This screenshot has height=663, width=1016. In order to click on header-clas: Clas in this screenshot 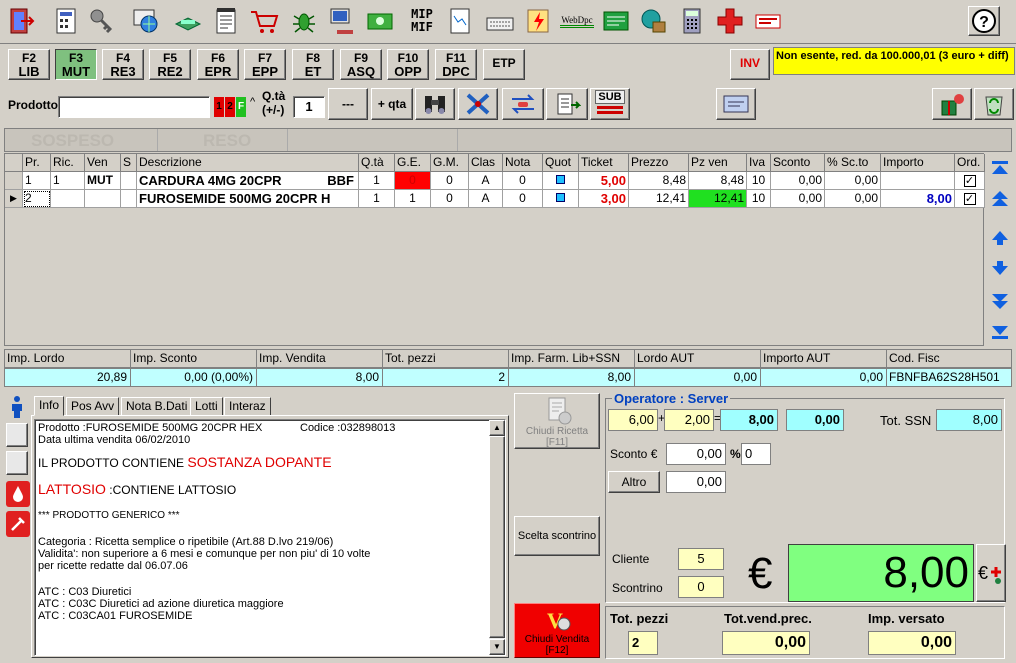, I will do `click(486, 163)`.